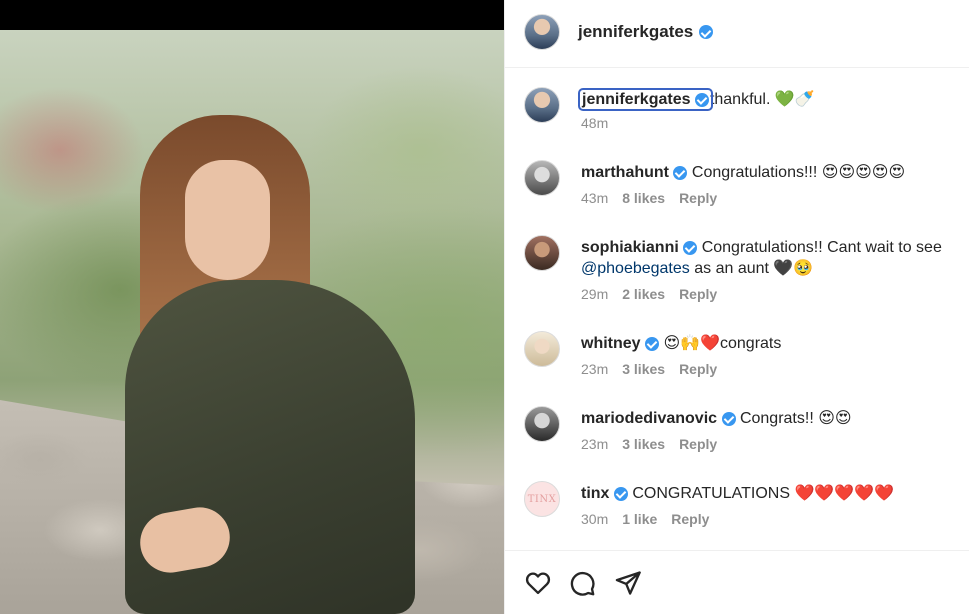 This screenshot has width=969, height=614. Describe the element at coordinates (252, 15) in the screenshot. I see `media-top-bar` at that location.